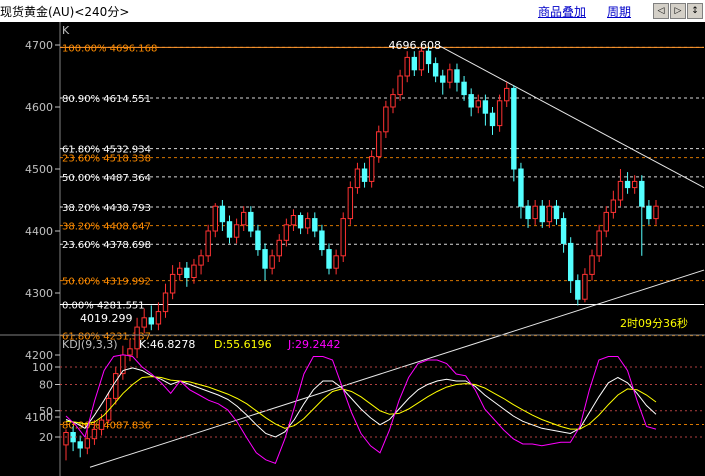  What do you see at coordinates (39, 169) in the screenshot?
I see `price-tick-label: 4500` at bounding box center [39, 169].